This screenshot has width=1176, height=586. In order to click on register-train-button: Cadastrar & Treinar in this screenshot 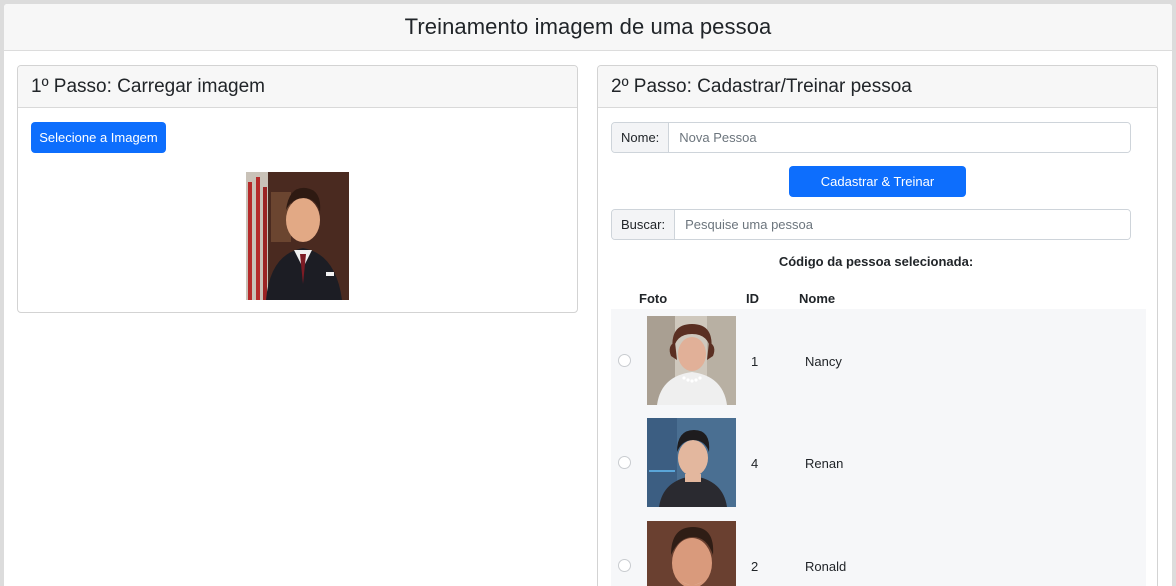, I will do `click(877, 181)`.